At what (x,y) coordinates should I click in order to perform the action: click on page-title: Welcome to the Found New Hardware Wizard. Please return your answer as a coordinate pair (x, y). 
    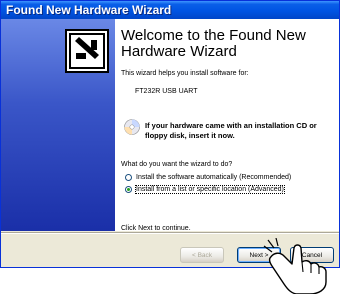
    Looking at the image, I should click on (213, 43).